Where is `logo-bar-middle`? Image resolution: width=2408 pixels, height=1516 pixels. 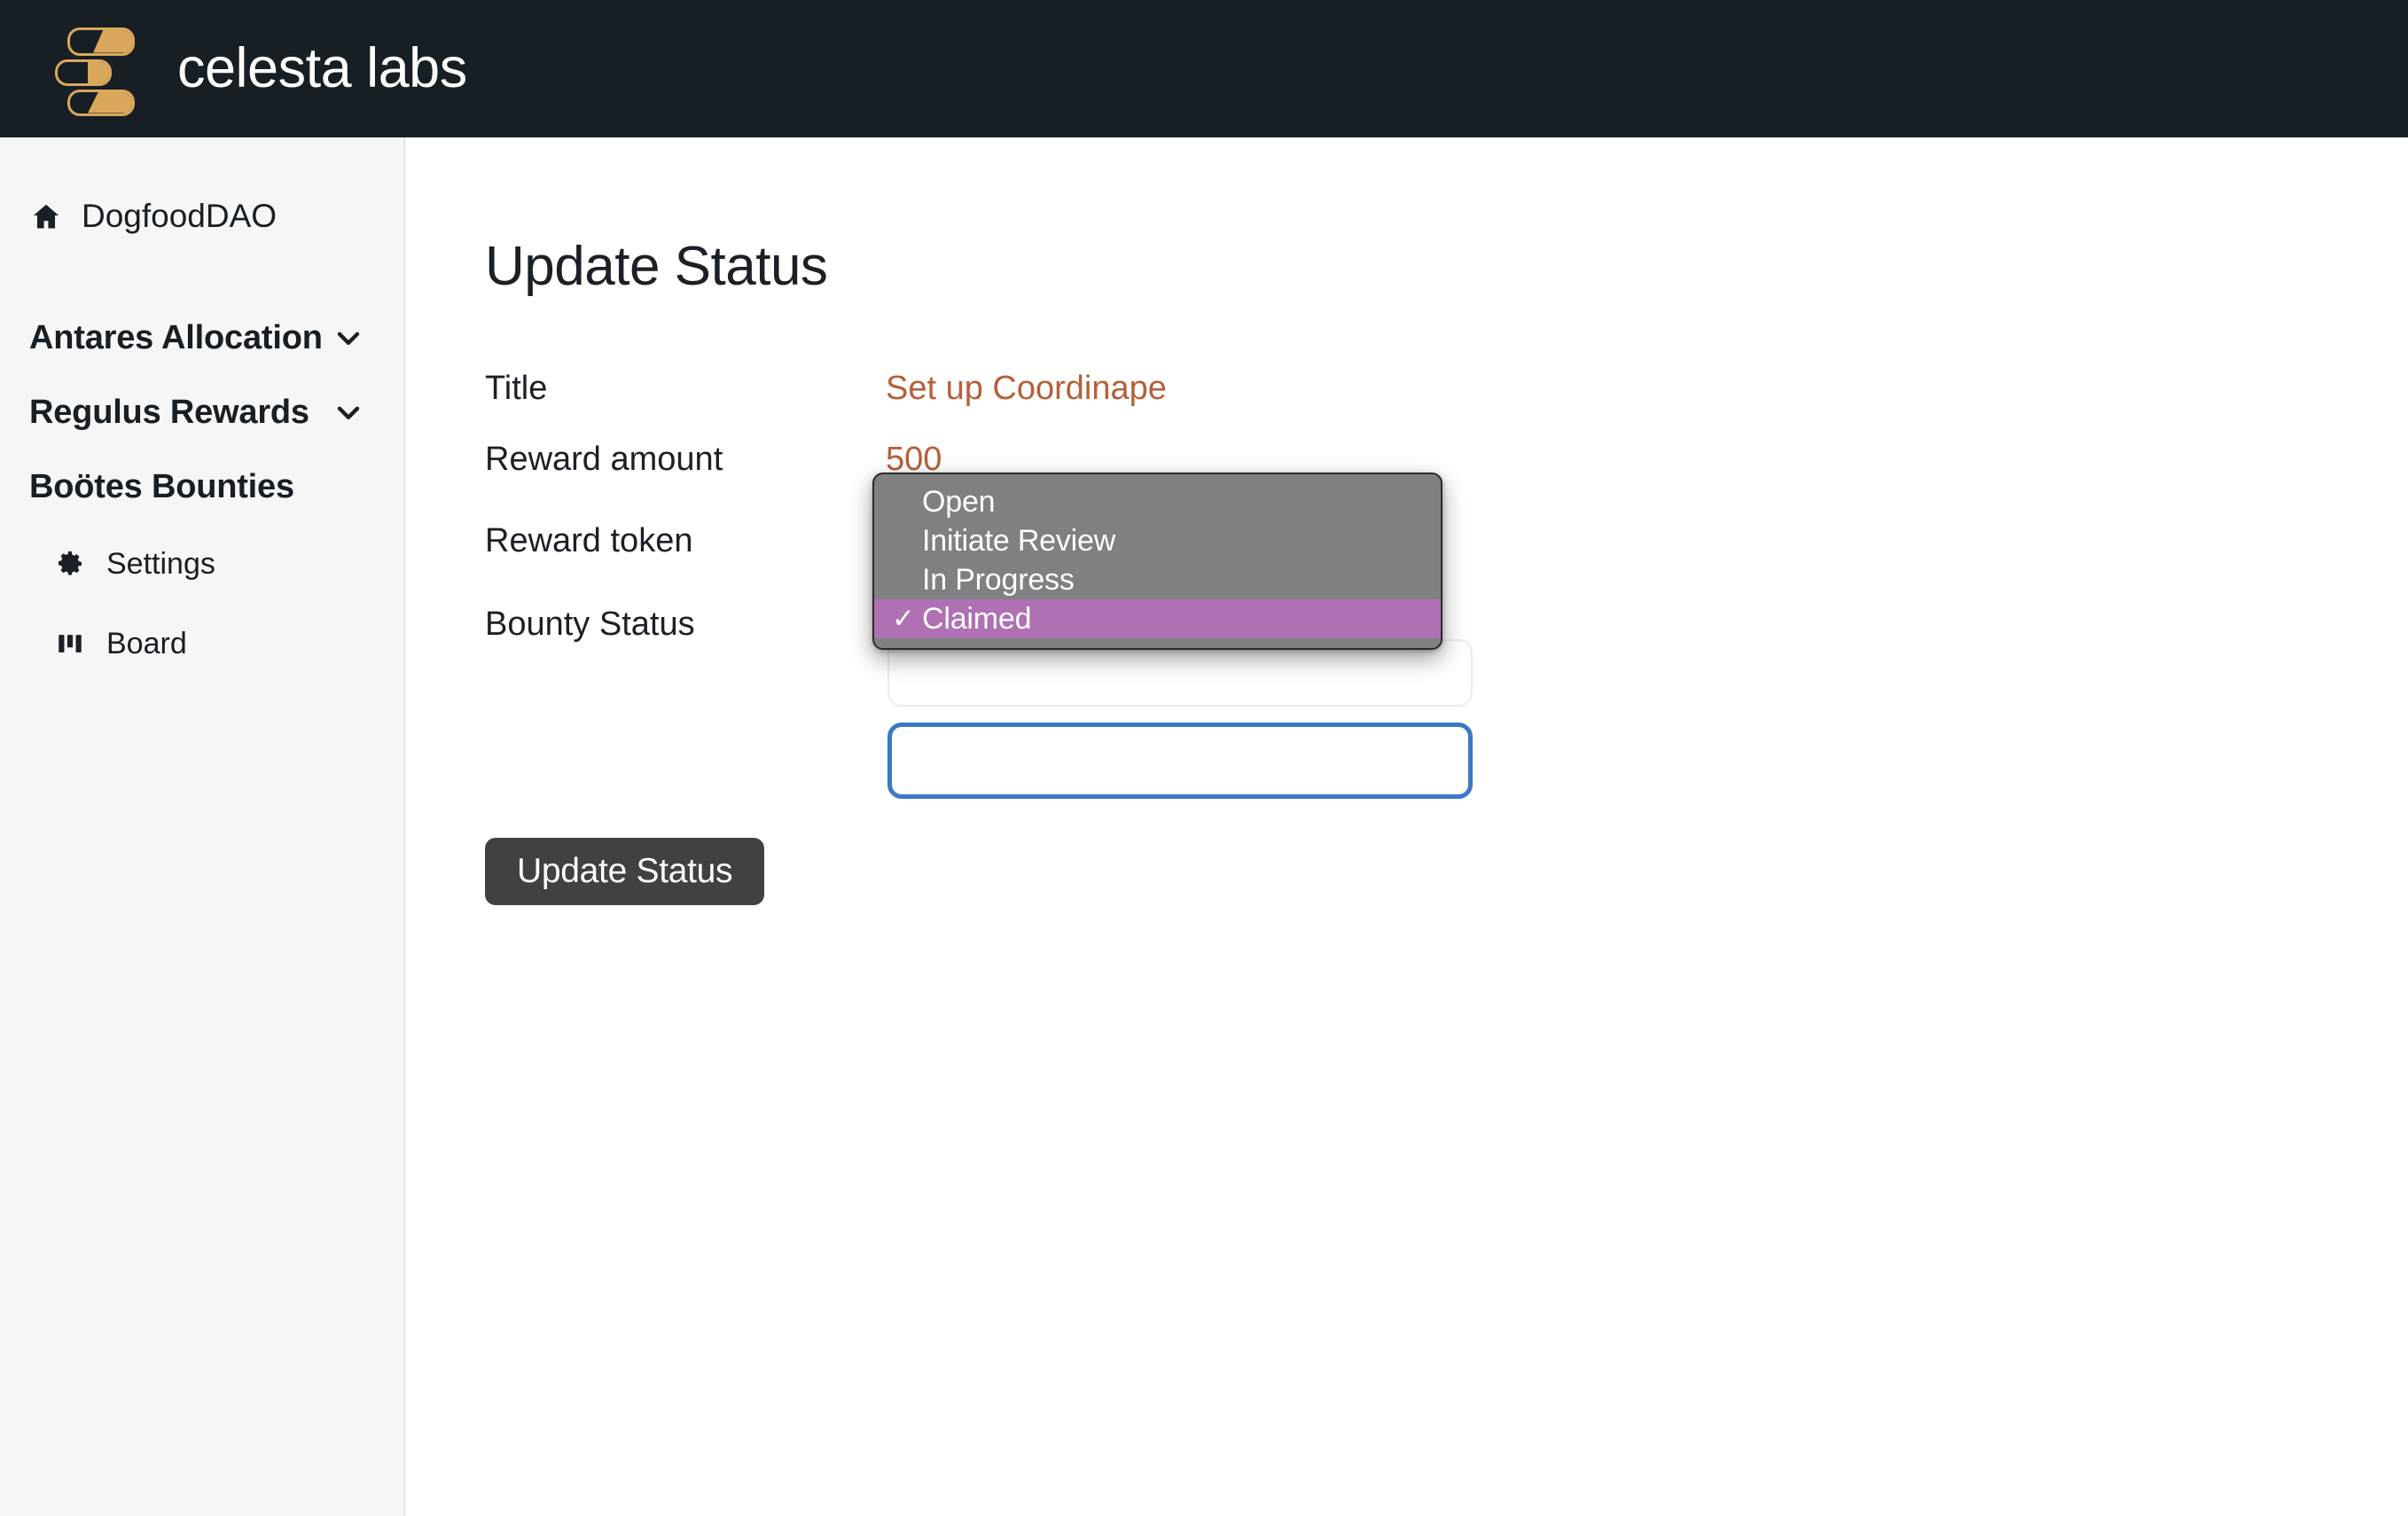
logo-bar-middle is located at coordinates (83, 72).